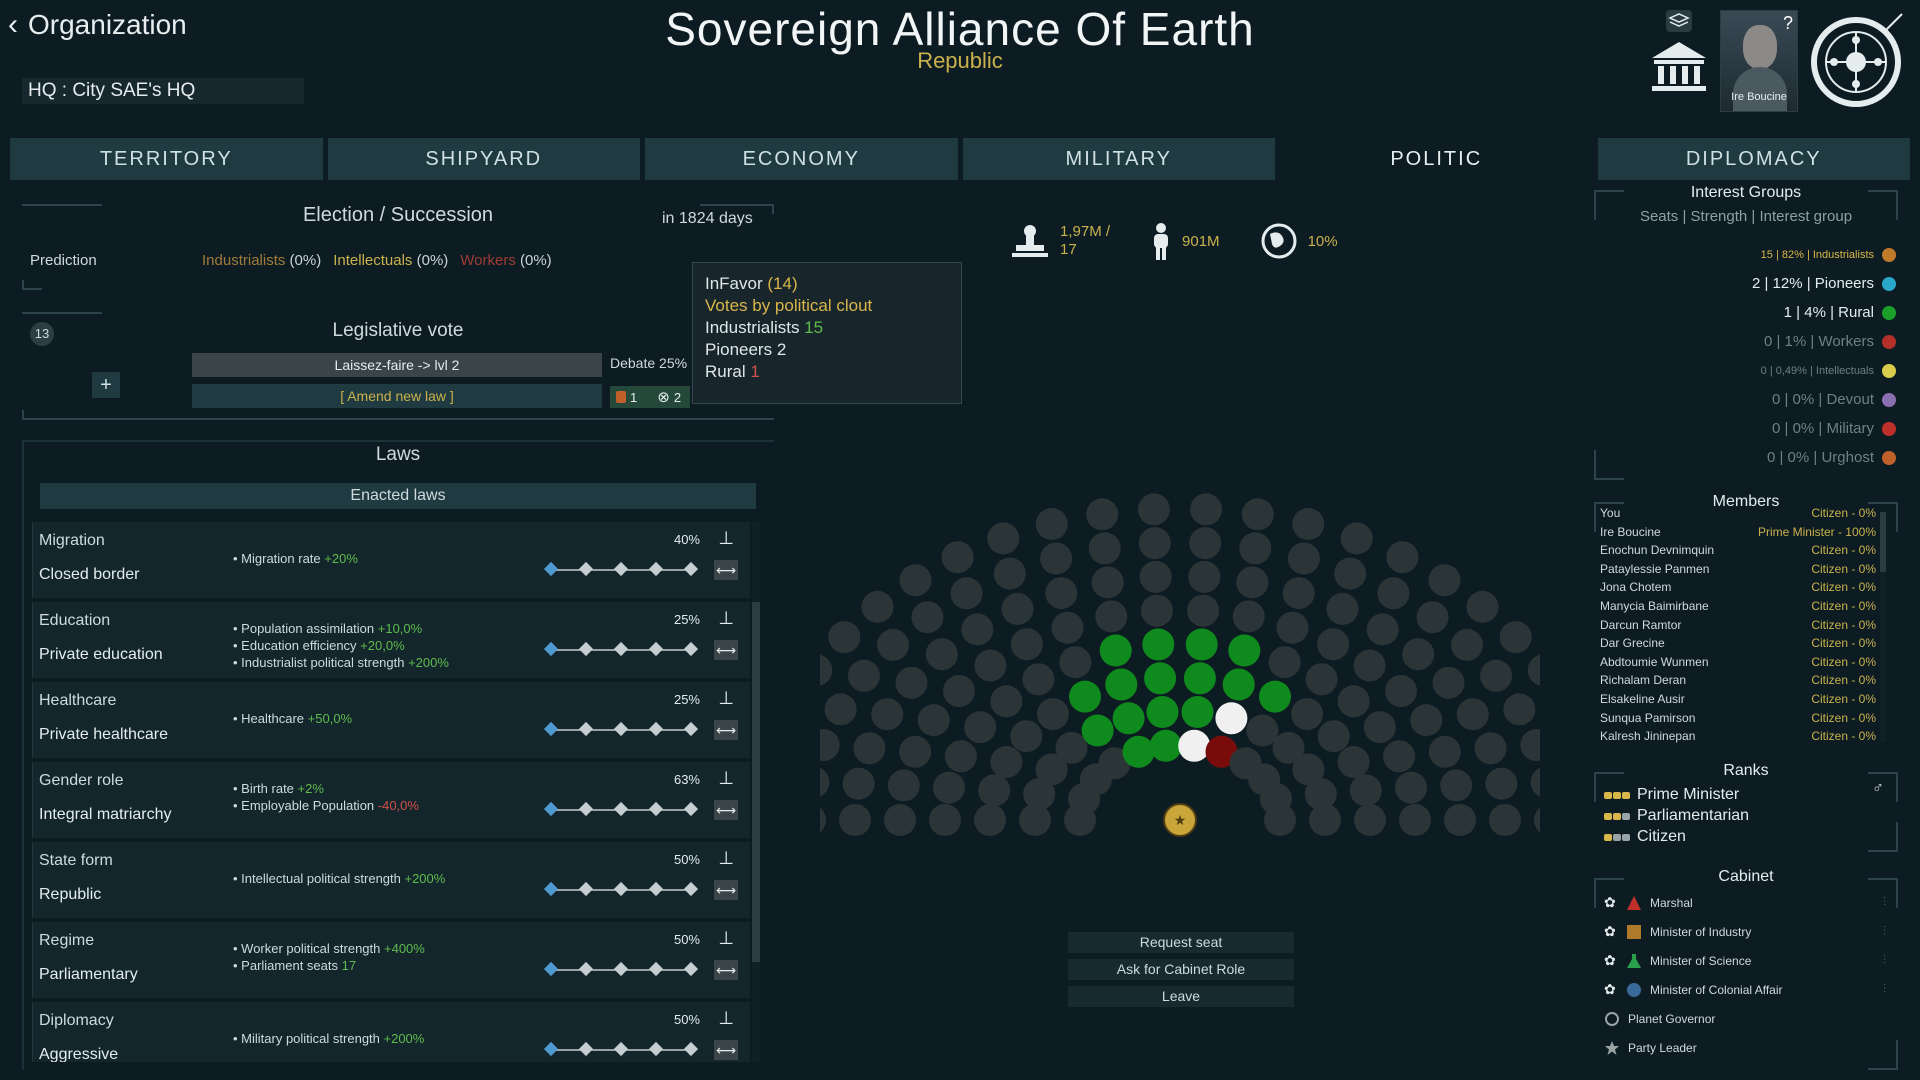  I want to click on member-row: Dar Grecine Citizen - 0%, so click(1738, 645).